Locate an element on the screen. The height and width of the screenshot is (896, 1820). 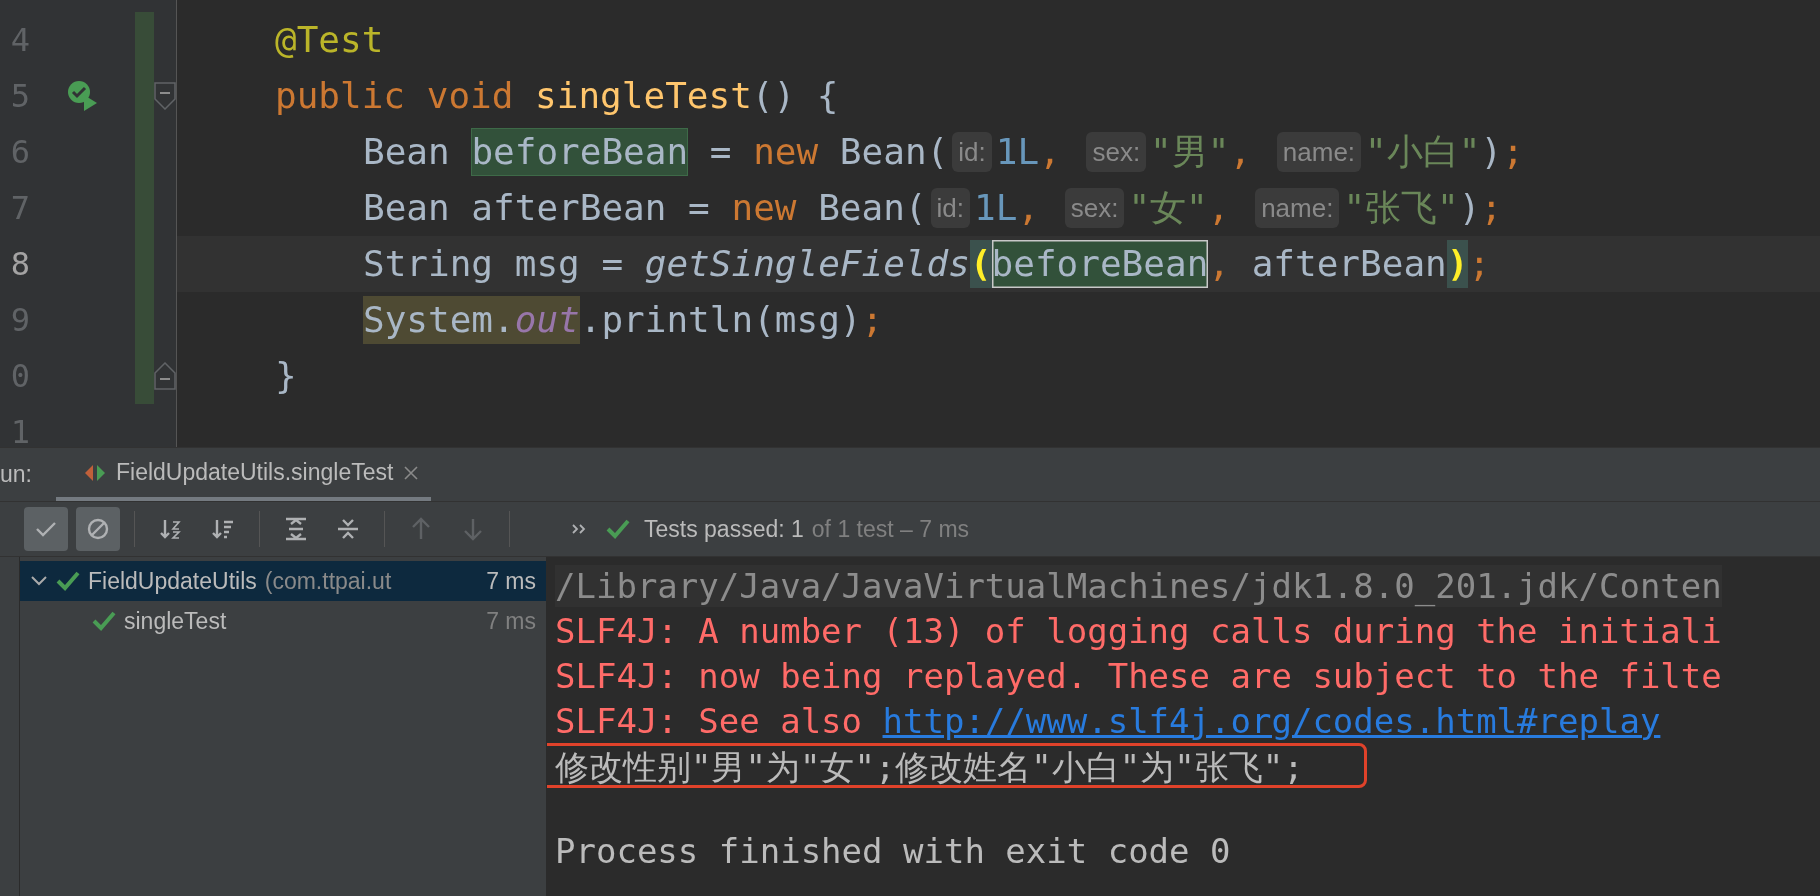
code-token: @Test is located at coordinates (329, 40).